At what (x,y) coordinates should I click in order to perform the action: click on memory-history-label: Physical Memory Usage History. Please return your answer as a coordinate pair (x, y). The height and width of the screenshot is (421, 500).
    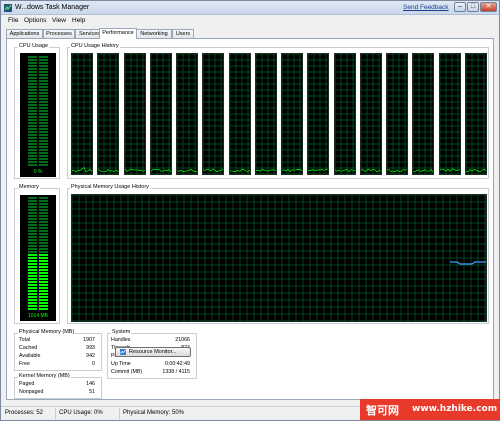
    Looking at the image, I should click on (110, 187).